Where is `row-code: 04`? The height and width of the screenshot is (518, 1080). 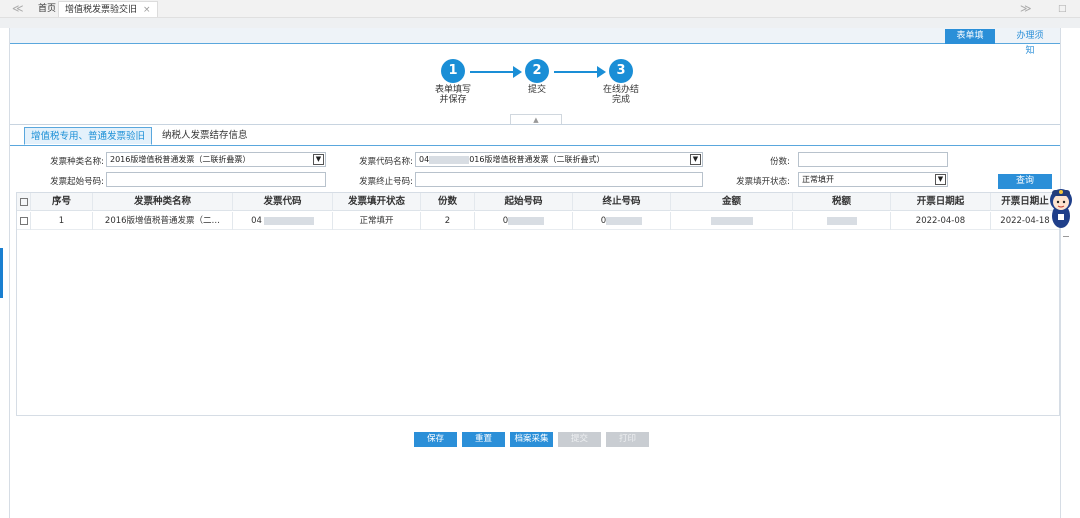 row-code: 04 is located at coordinates (283, 221).